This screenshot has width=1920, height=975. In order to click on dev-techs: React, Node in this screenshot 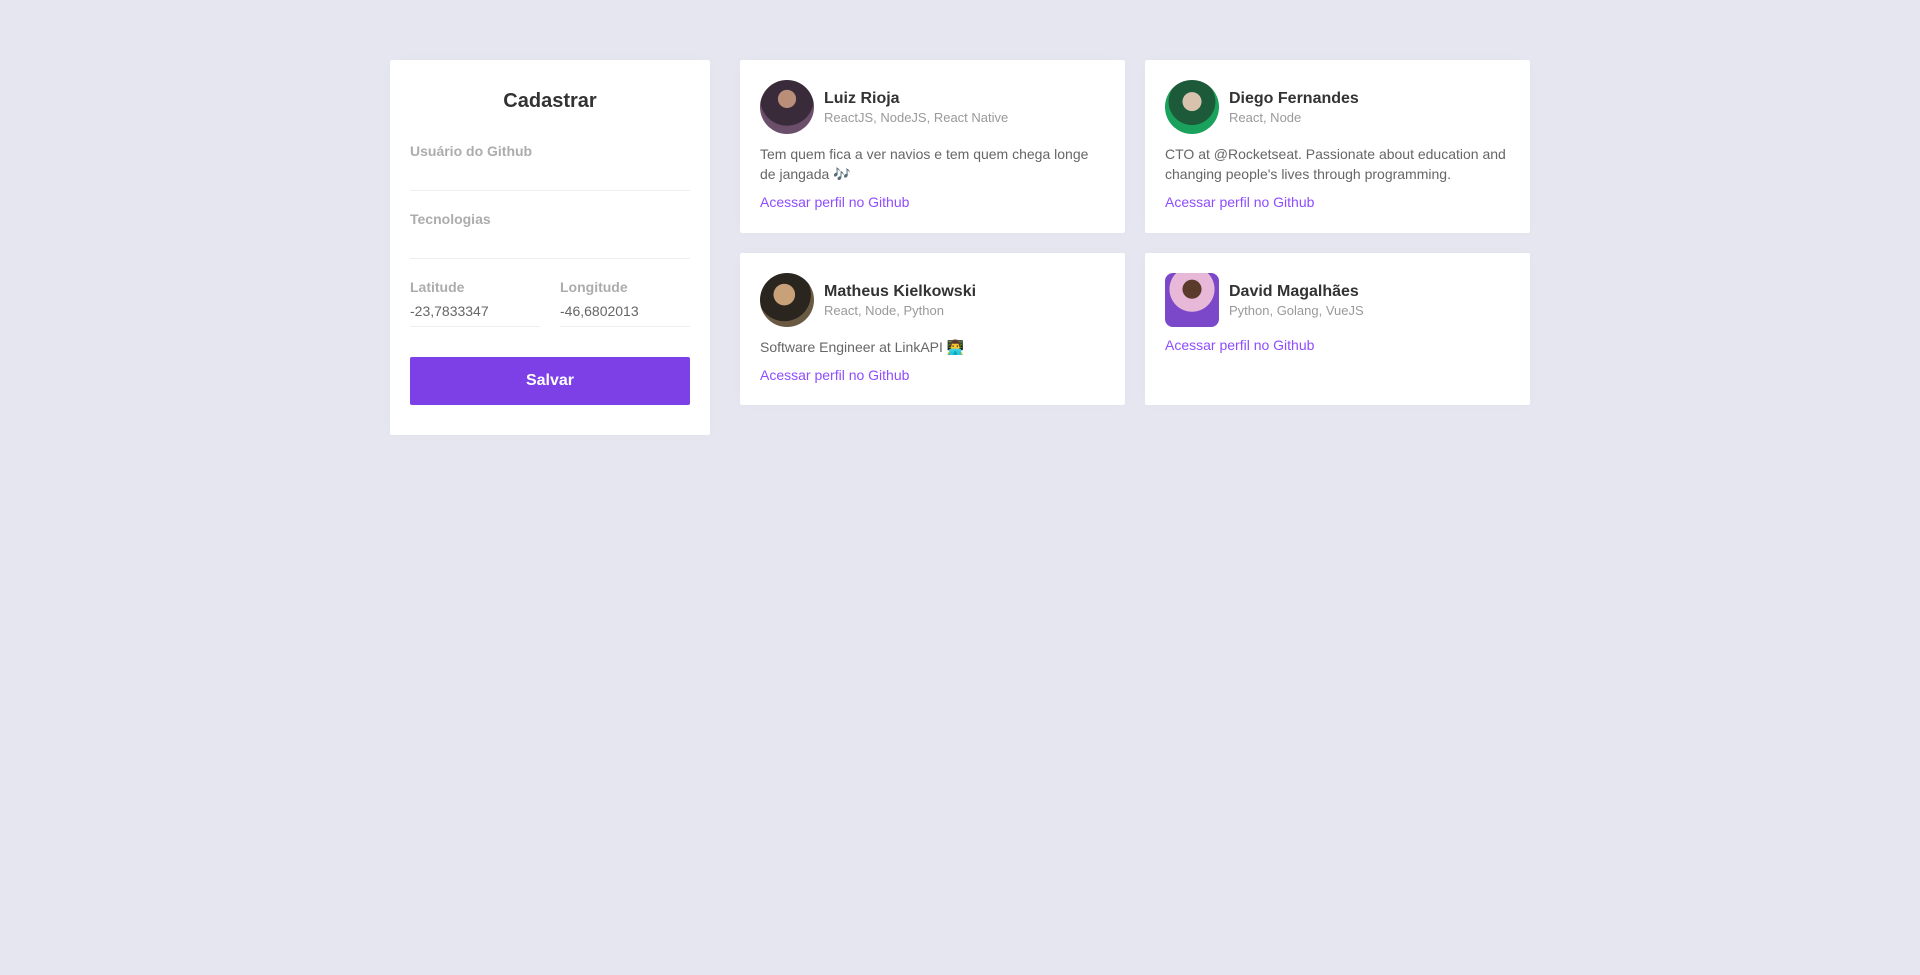, I will do `click(1265, 117)`.